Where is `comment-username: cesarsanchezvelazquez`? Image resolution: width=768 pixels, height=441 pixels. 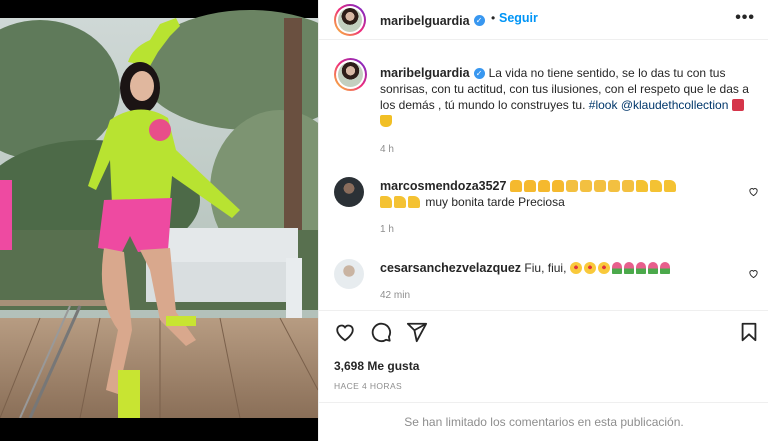 comment-username: cesarsanchezvelazquez is located at coordinates (450, 268).